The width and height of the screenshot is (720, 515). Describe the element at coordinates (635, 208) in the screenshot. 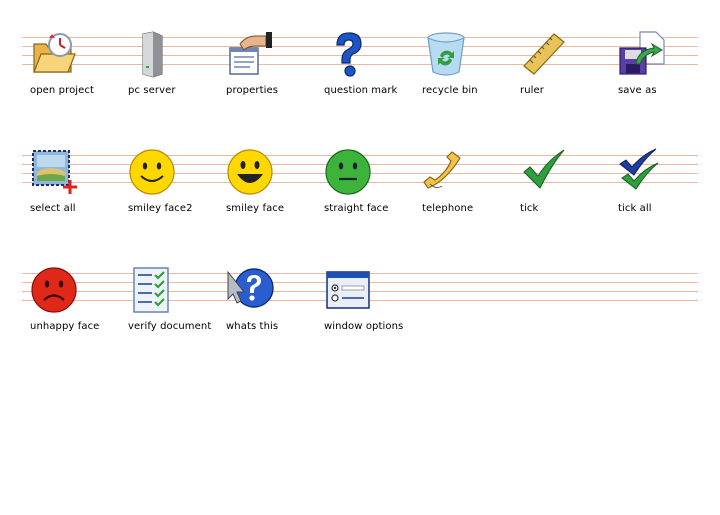

I see `icon-label: tick all` at that location.